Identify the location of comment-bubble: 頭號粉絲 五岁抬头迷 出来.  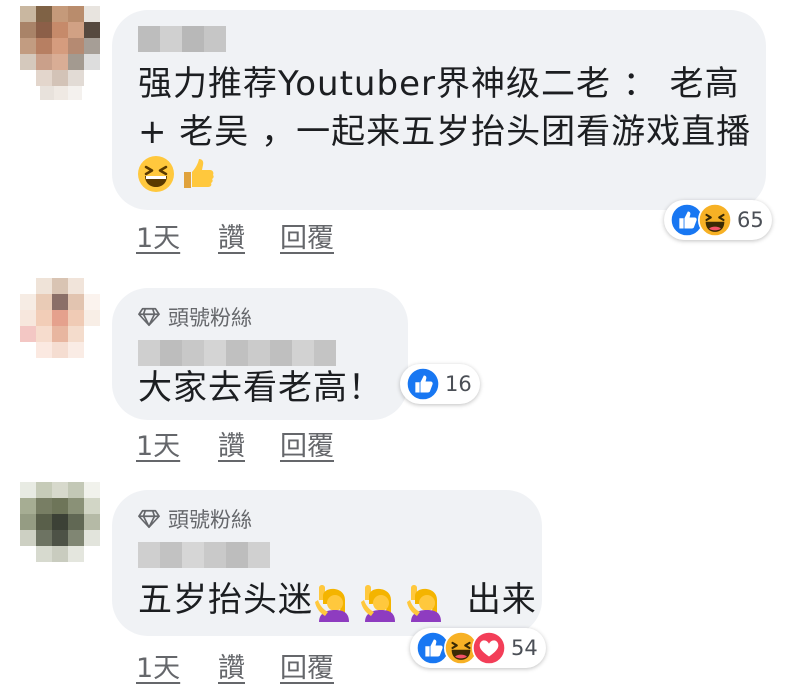
(327, 563).